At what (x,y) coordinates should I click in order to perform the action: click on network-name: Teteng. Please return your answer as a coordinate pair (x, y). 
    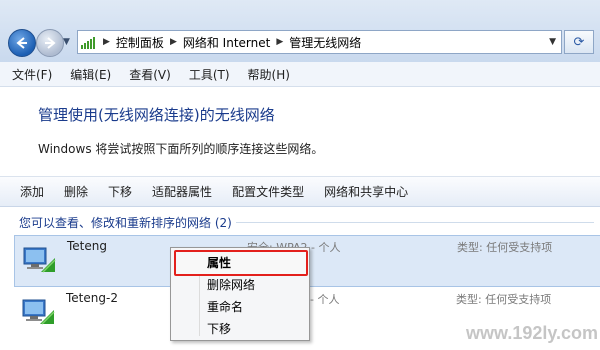
    Looking at the image, I should click on (87, 246).